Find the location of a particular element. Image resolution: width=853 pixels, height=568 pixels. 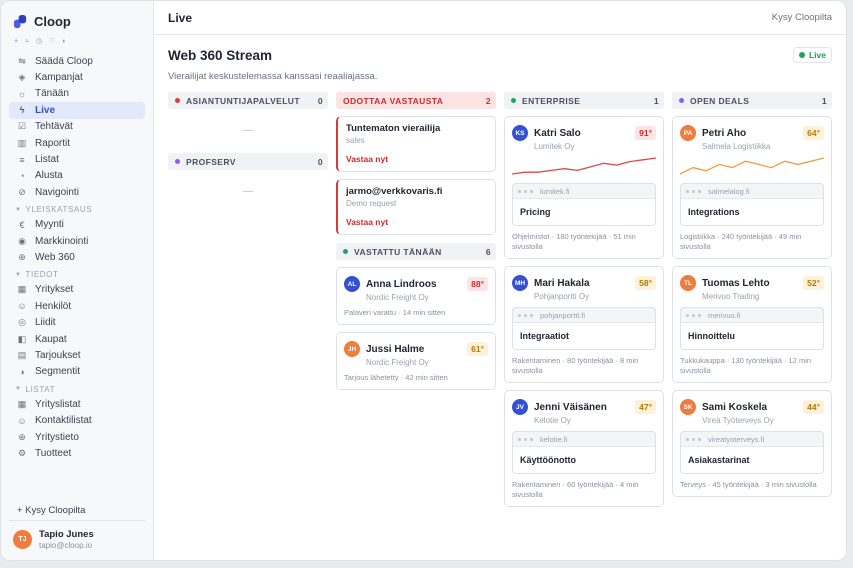

sidebar-item-label: Säädä Cloop is located at coordinates (64, 61).